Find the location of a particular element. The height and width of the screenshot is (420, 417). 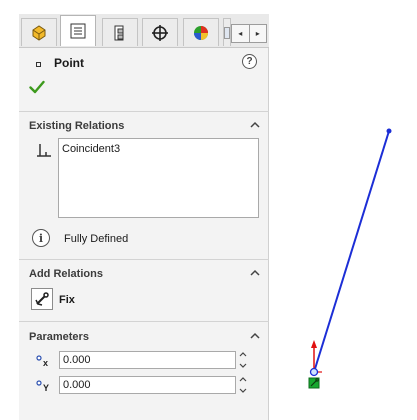

sketch-endpoint is located at coordinates (389, 131).